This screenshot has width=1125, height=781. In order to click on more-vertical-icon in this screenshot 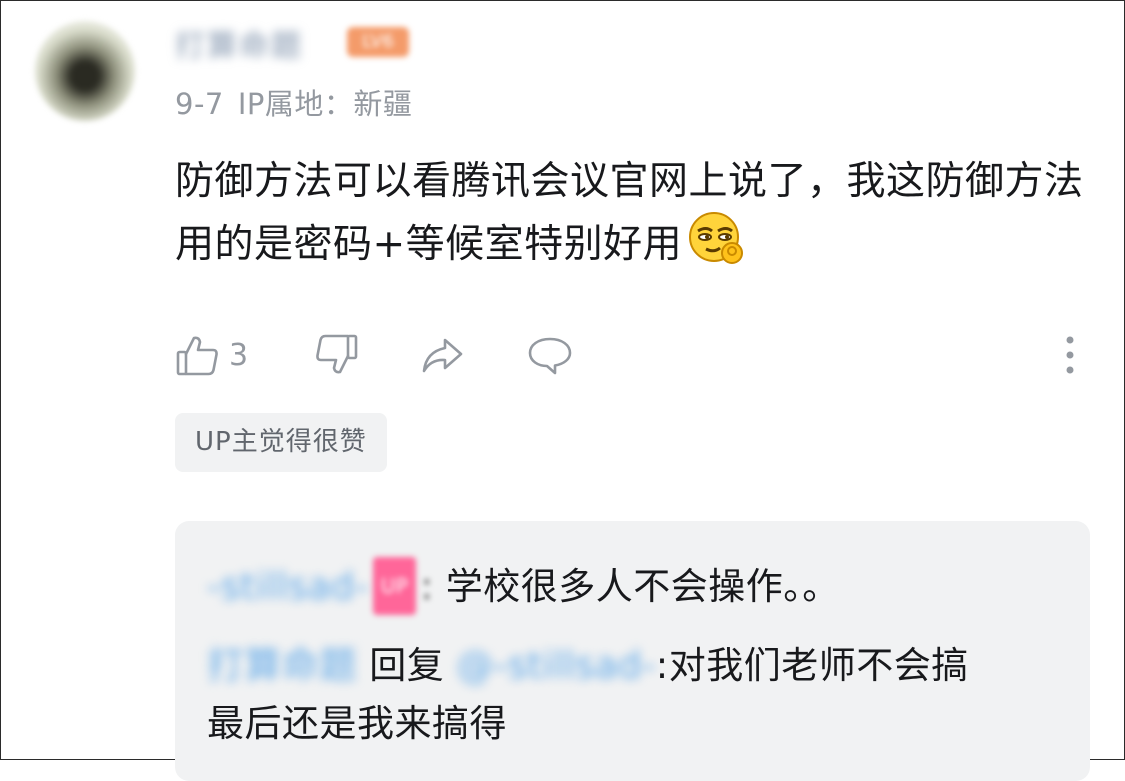, I will do `click(1070, 355)`.